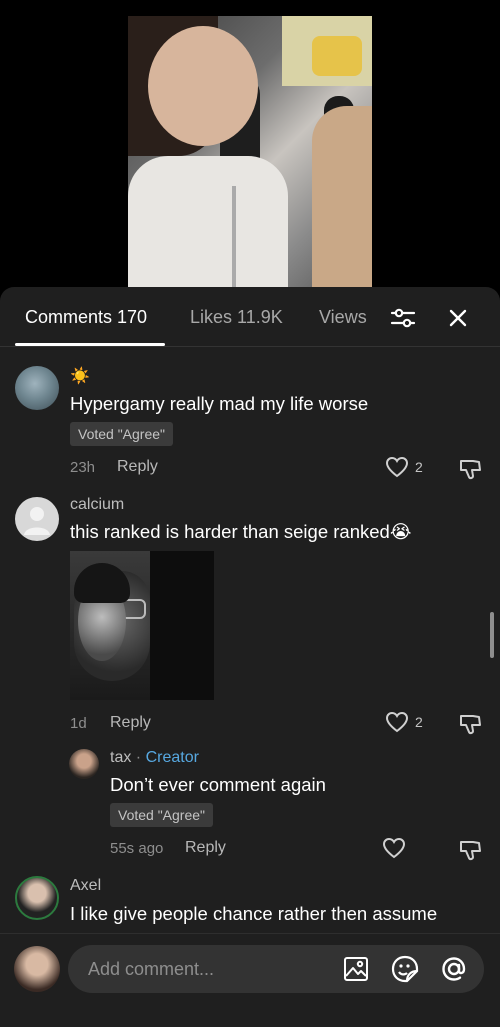 This screenshot has height=1027, width=500. What do you see at coordinates (86, 317) in the screenshot?
I see `tab-comments: Comments 170` at bounding box center [86, 317].